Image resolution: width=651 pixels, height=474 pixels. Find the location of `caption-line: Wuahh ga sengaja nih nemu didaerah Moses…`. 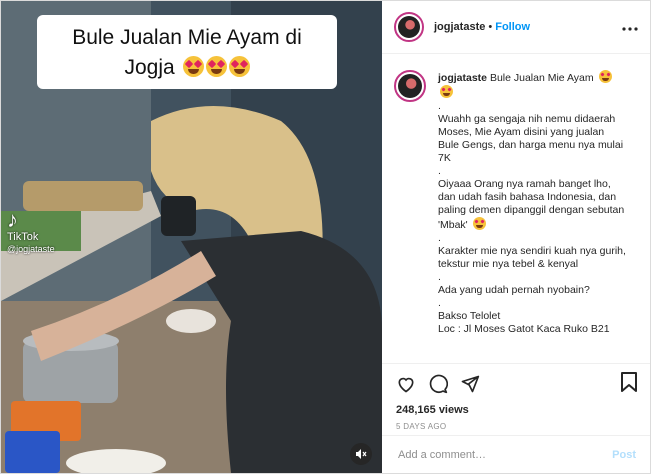

caption-line: Wuahh ga sengaja nih nemu didaerah Moses… is located at coordinates (531, 138).